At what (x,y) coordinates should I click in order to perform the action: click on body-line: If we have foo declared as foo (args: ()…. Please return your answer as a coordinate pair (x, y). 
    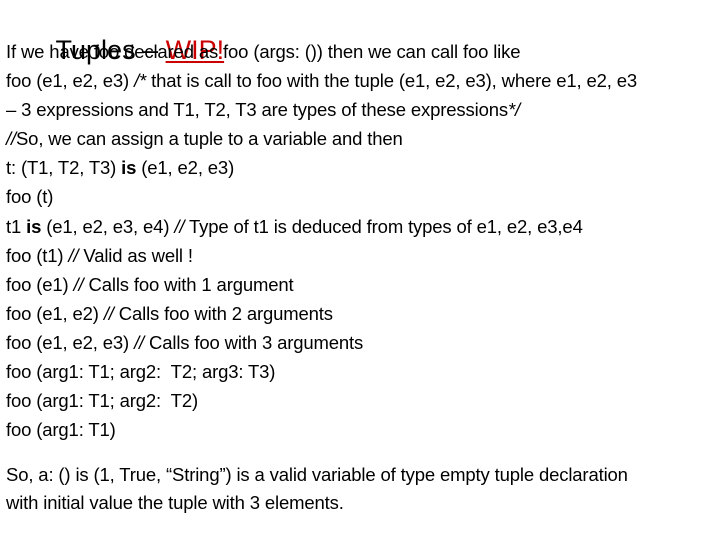
    Looking at the image, I should click on (363, 51).